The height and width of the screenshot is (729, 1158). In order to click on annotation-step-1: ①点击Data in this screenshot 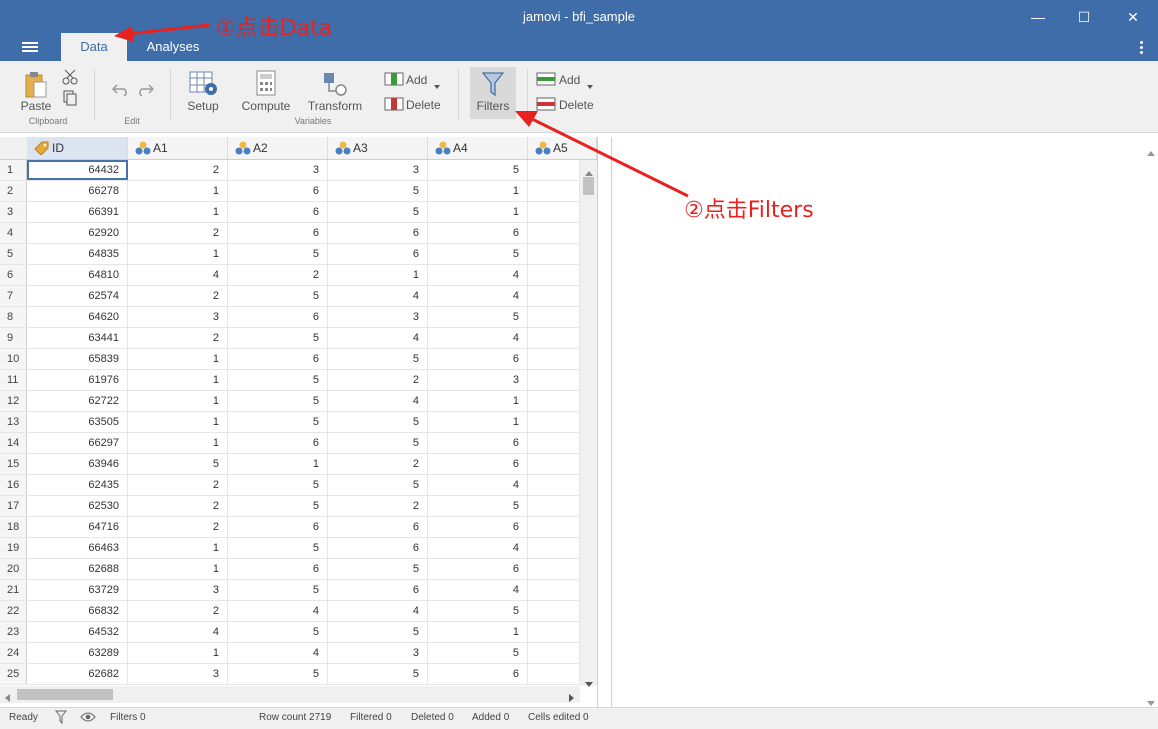, I will do `click(274, 28)`.